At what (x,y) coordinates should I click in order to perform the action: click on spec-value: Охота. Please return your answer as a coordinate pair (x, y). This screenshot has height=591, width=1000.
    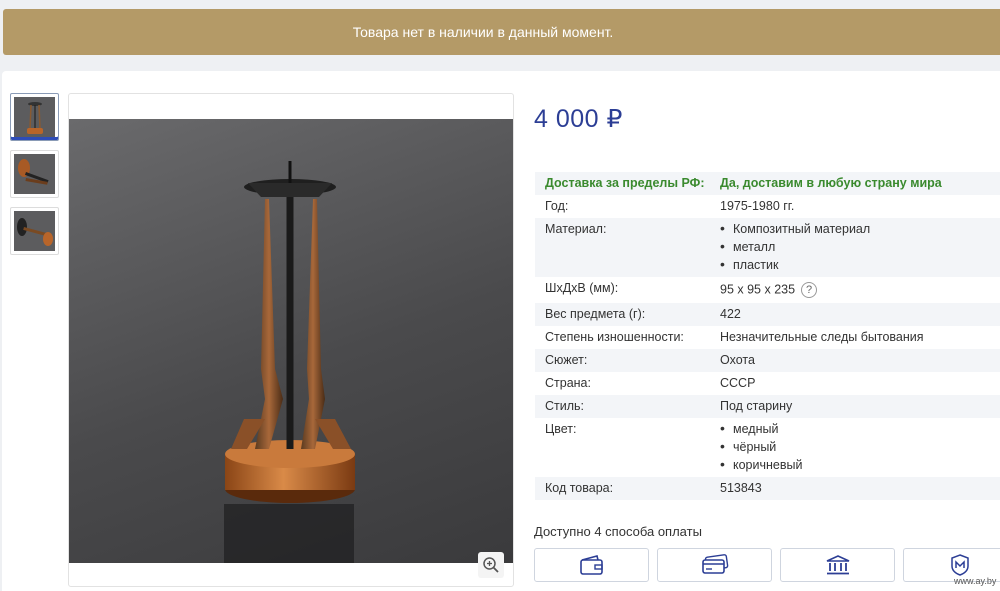
    Looking at the image, I should click on (737, 360).